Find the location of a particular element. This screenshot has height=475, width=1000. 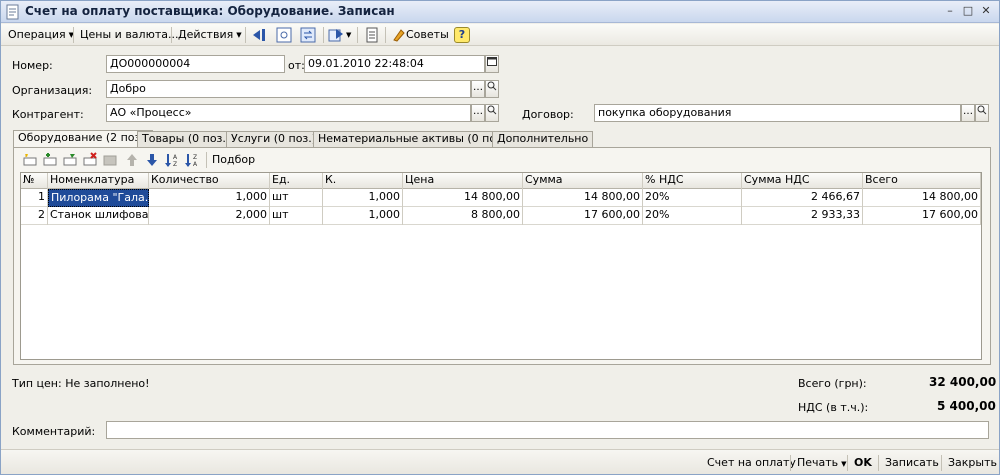

cell-total: 14 800,00 is located at coordinates (922, 198).